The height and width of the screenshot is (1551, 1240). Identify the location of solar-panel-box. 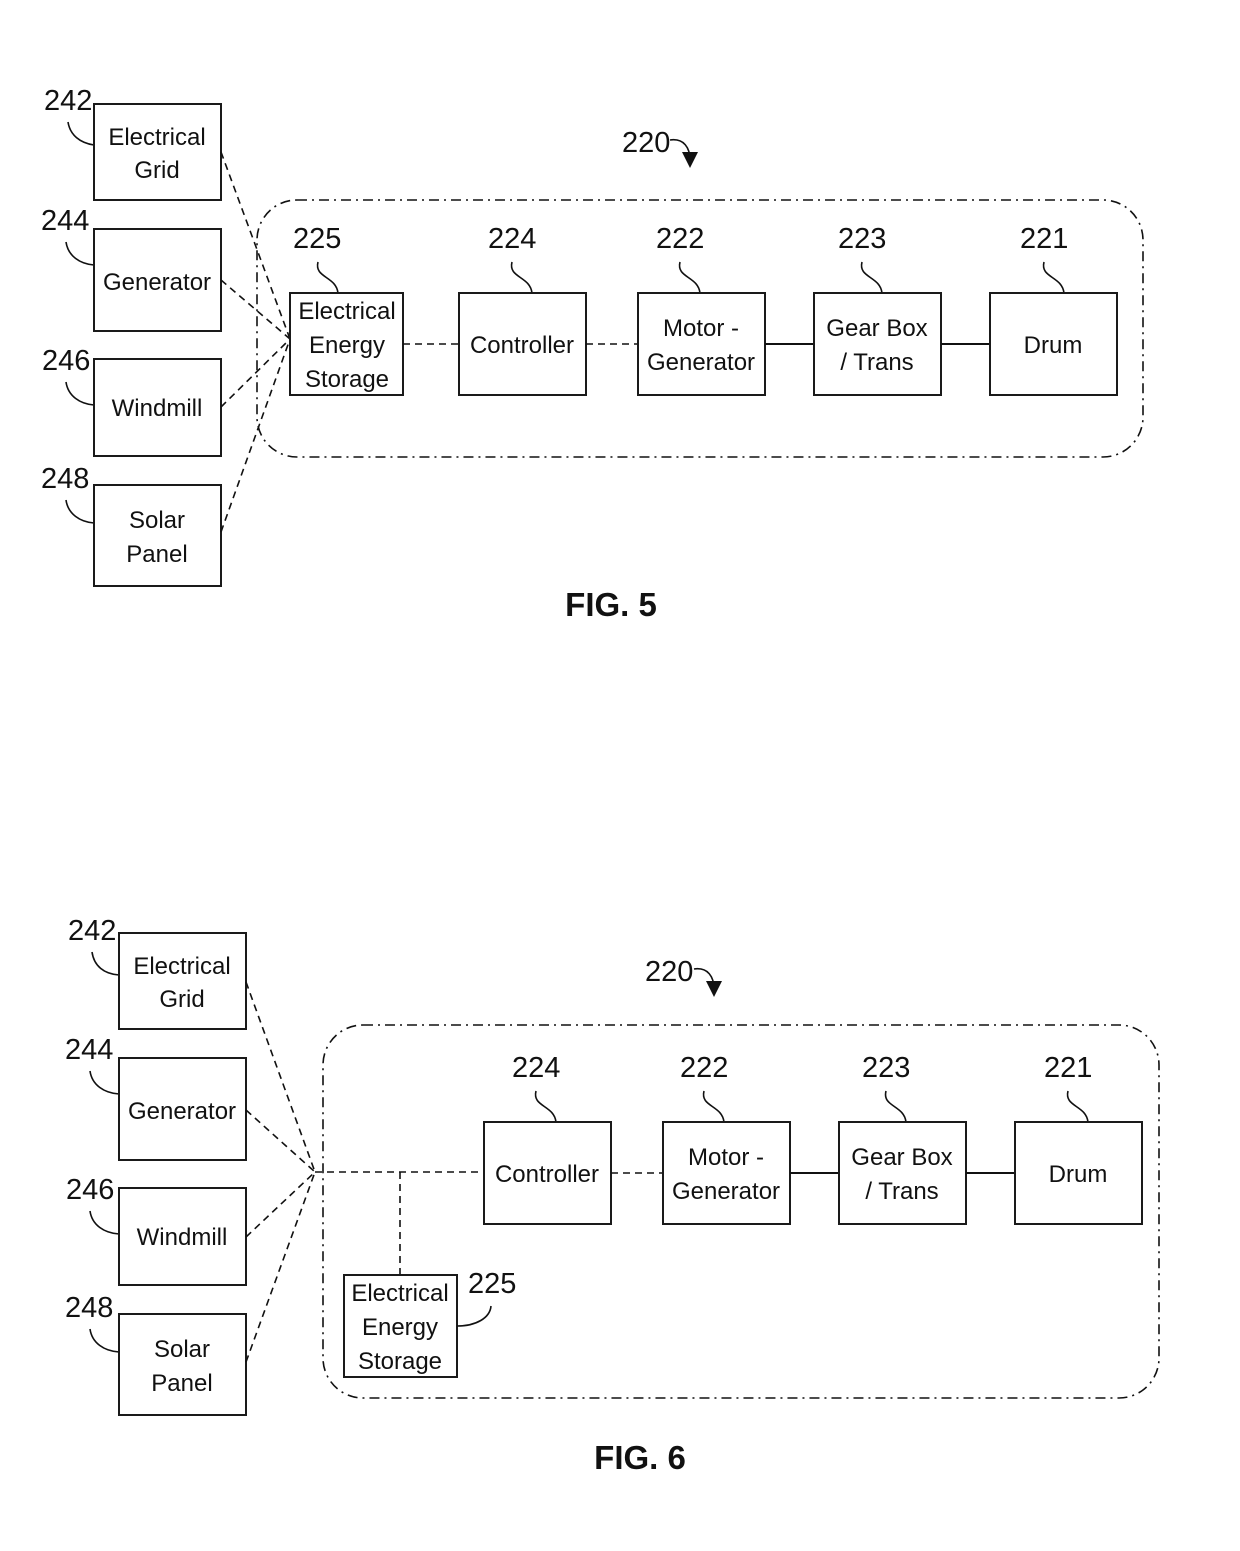
(157, 535).